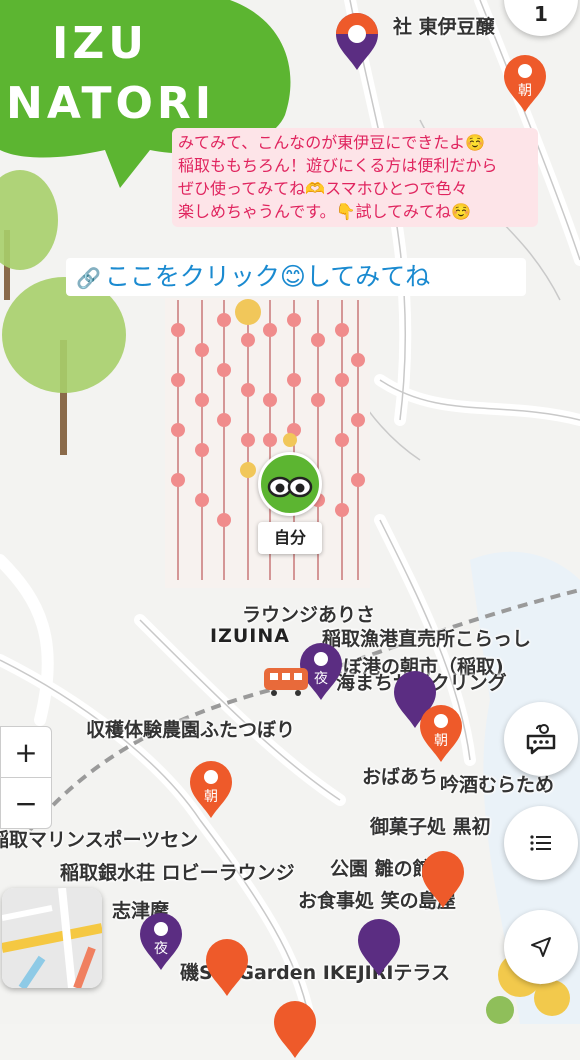  I want to click on map-thumbnail-icon, so click(52, 938).